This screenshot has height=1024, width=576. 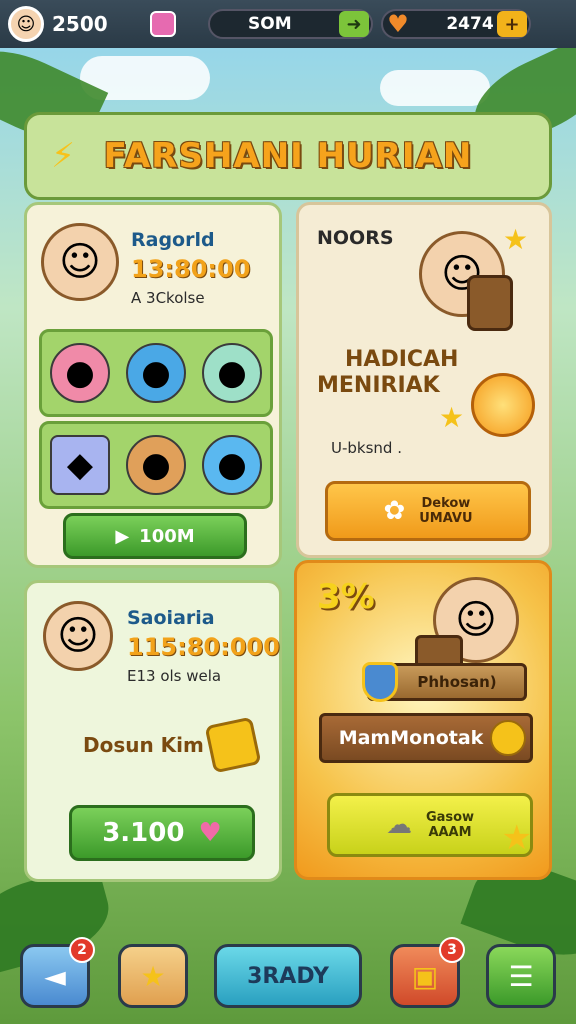 I want to click on aviator-character-portrait: ☺, so click(x=78, y=636).